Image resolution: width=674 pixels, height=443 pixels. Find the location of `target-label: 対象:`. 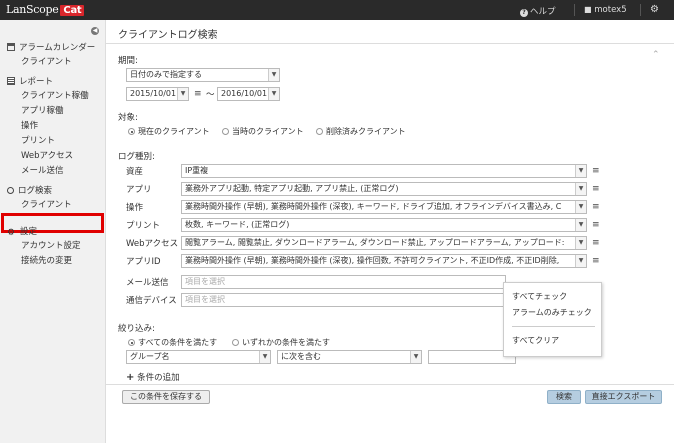

target-label: 対象: is located at coordinates (128, 118).